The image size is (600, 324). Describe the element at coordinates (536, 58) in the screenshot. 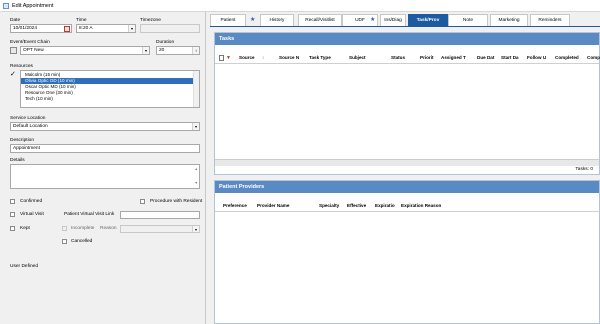

I see `tasks-column-header: Follow U` at that location.